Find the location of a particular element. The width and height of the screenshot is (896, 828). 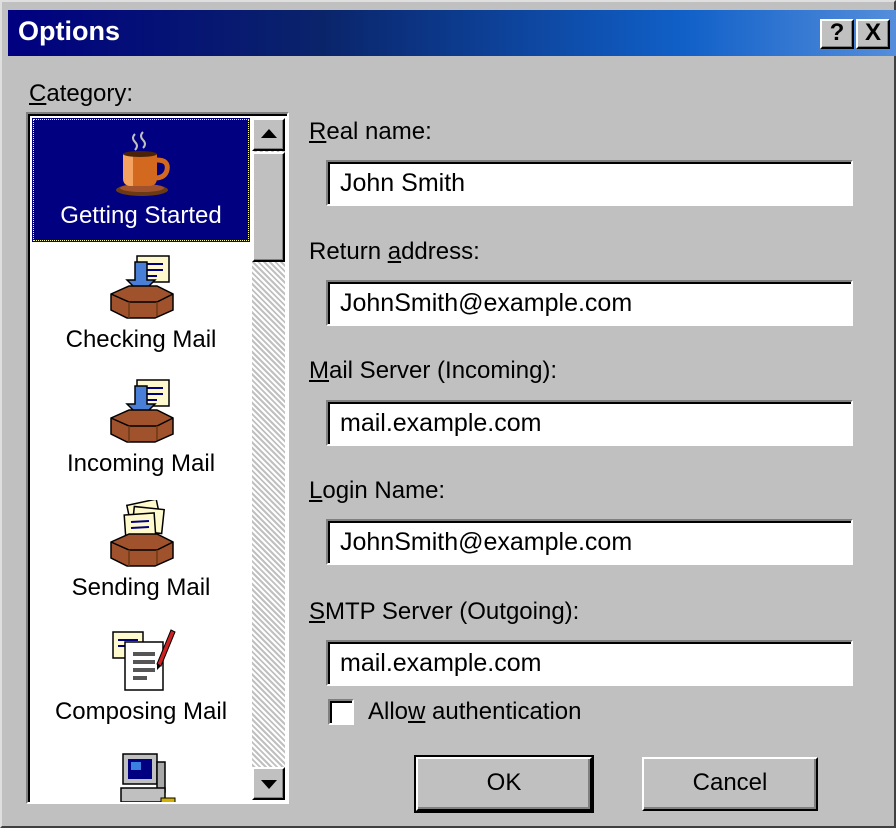

category-item-partial is located at coordinates (141, 770).